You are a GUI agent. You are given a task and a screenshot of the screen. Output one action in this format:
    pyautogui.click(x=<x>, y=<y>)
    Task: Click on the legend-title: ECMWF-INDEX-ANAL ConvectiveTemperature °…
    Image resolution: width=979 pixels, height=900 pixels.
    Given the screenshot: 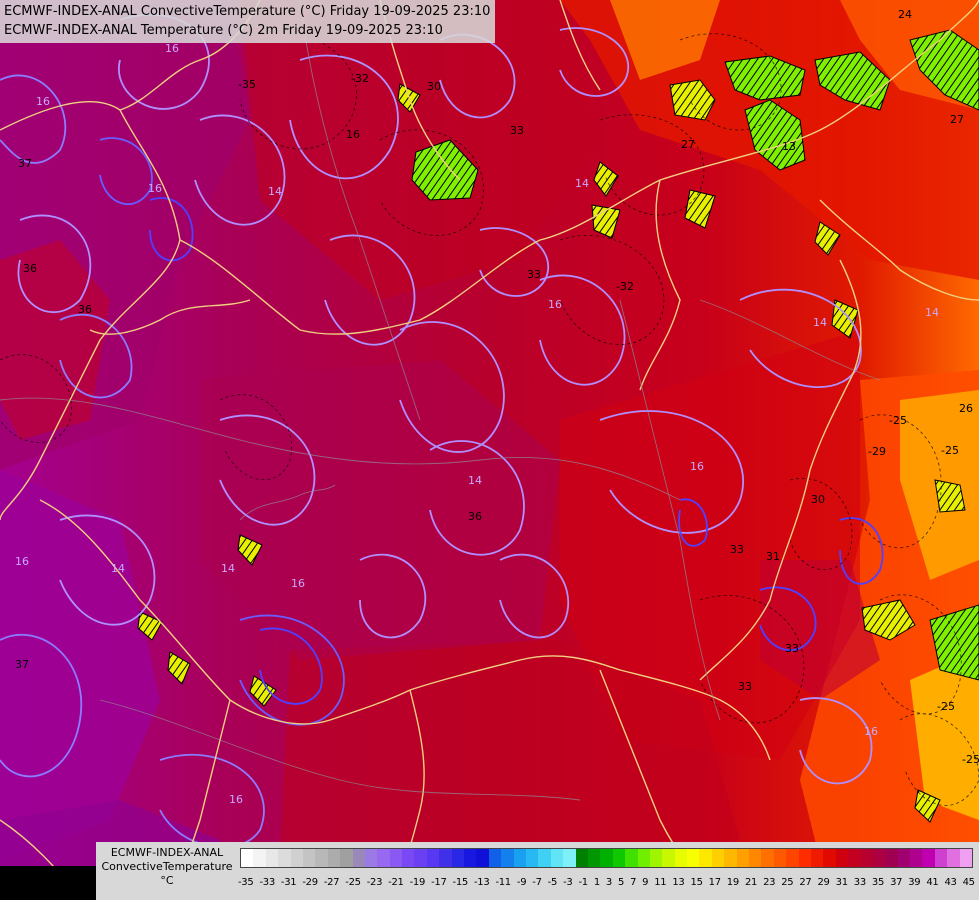 What is the action you would take?
    pyautogui.click(x=167, y=867)
    